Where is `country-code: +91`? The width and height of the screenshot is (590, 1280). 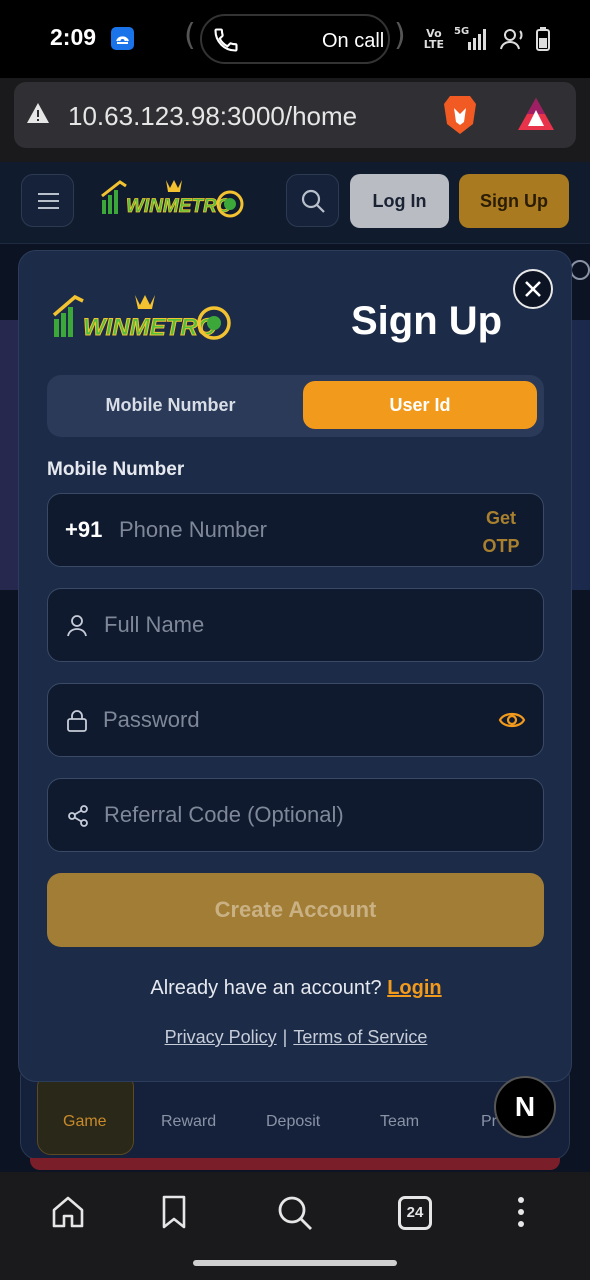 country-code: +91 is located at coordinates (84, 529).